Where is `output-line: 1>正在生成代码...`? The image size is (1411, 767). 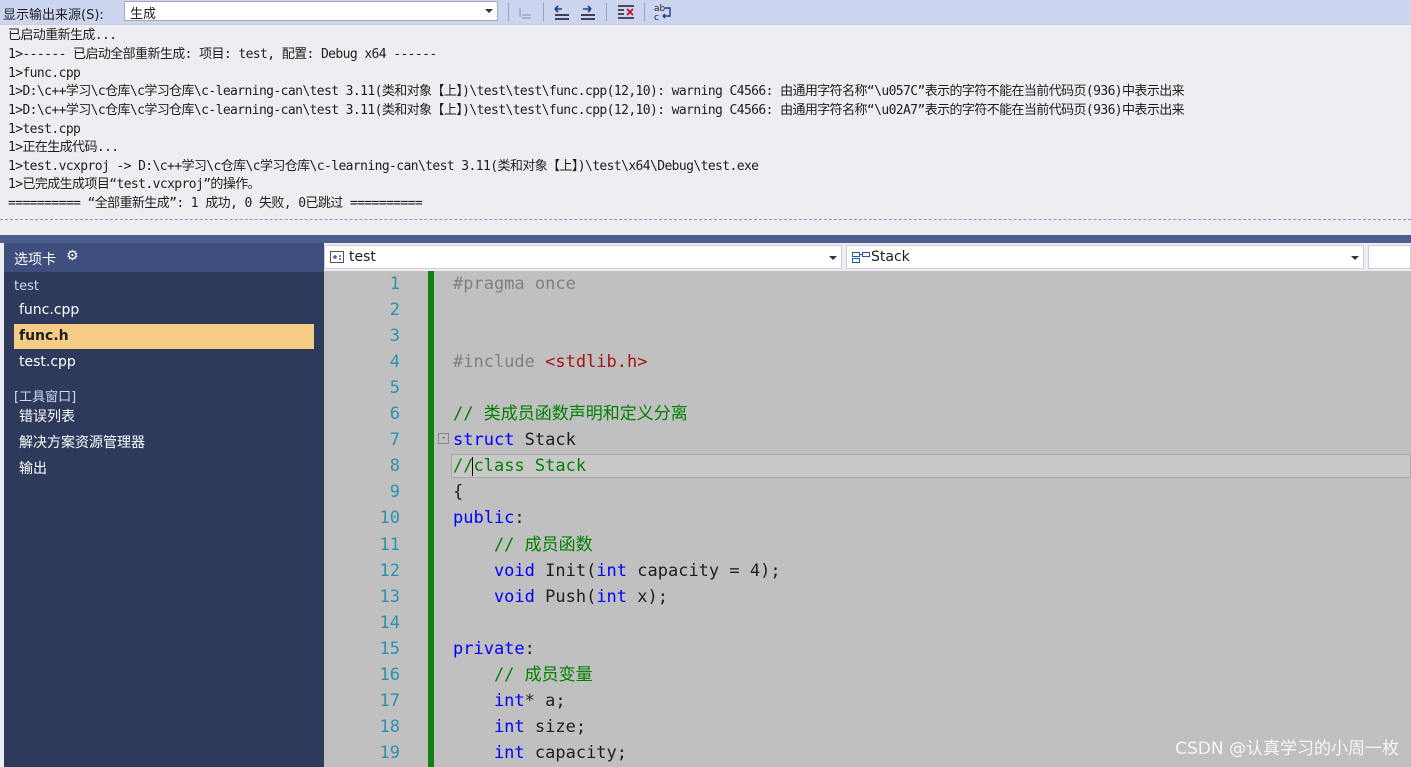 output-line: 1>正在生成代码... is located at coordinates (63, 147).